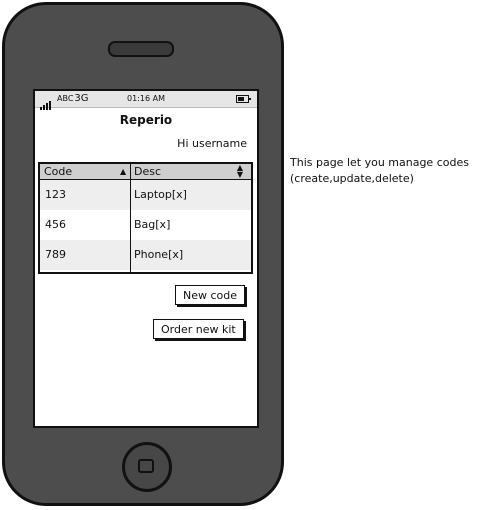 The image size is (489, 510). What do you see at coordinates (352, 178) in the screenshot?
I see `annotation-line-2: (create,update,delete)` at bounding box center [352, 178].